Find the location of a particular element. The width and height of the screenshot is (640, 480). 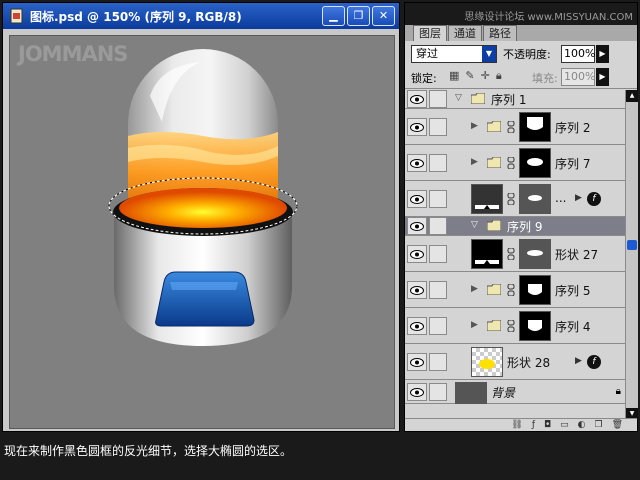

new-group-icon: ▭ is located at coordinates (564, 425).